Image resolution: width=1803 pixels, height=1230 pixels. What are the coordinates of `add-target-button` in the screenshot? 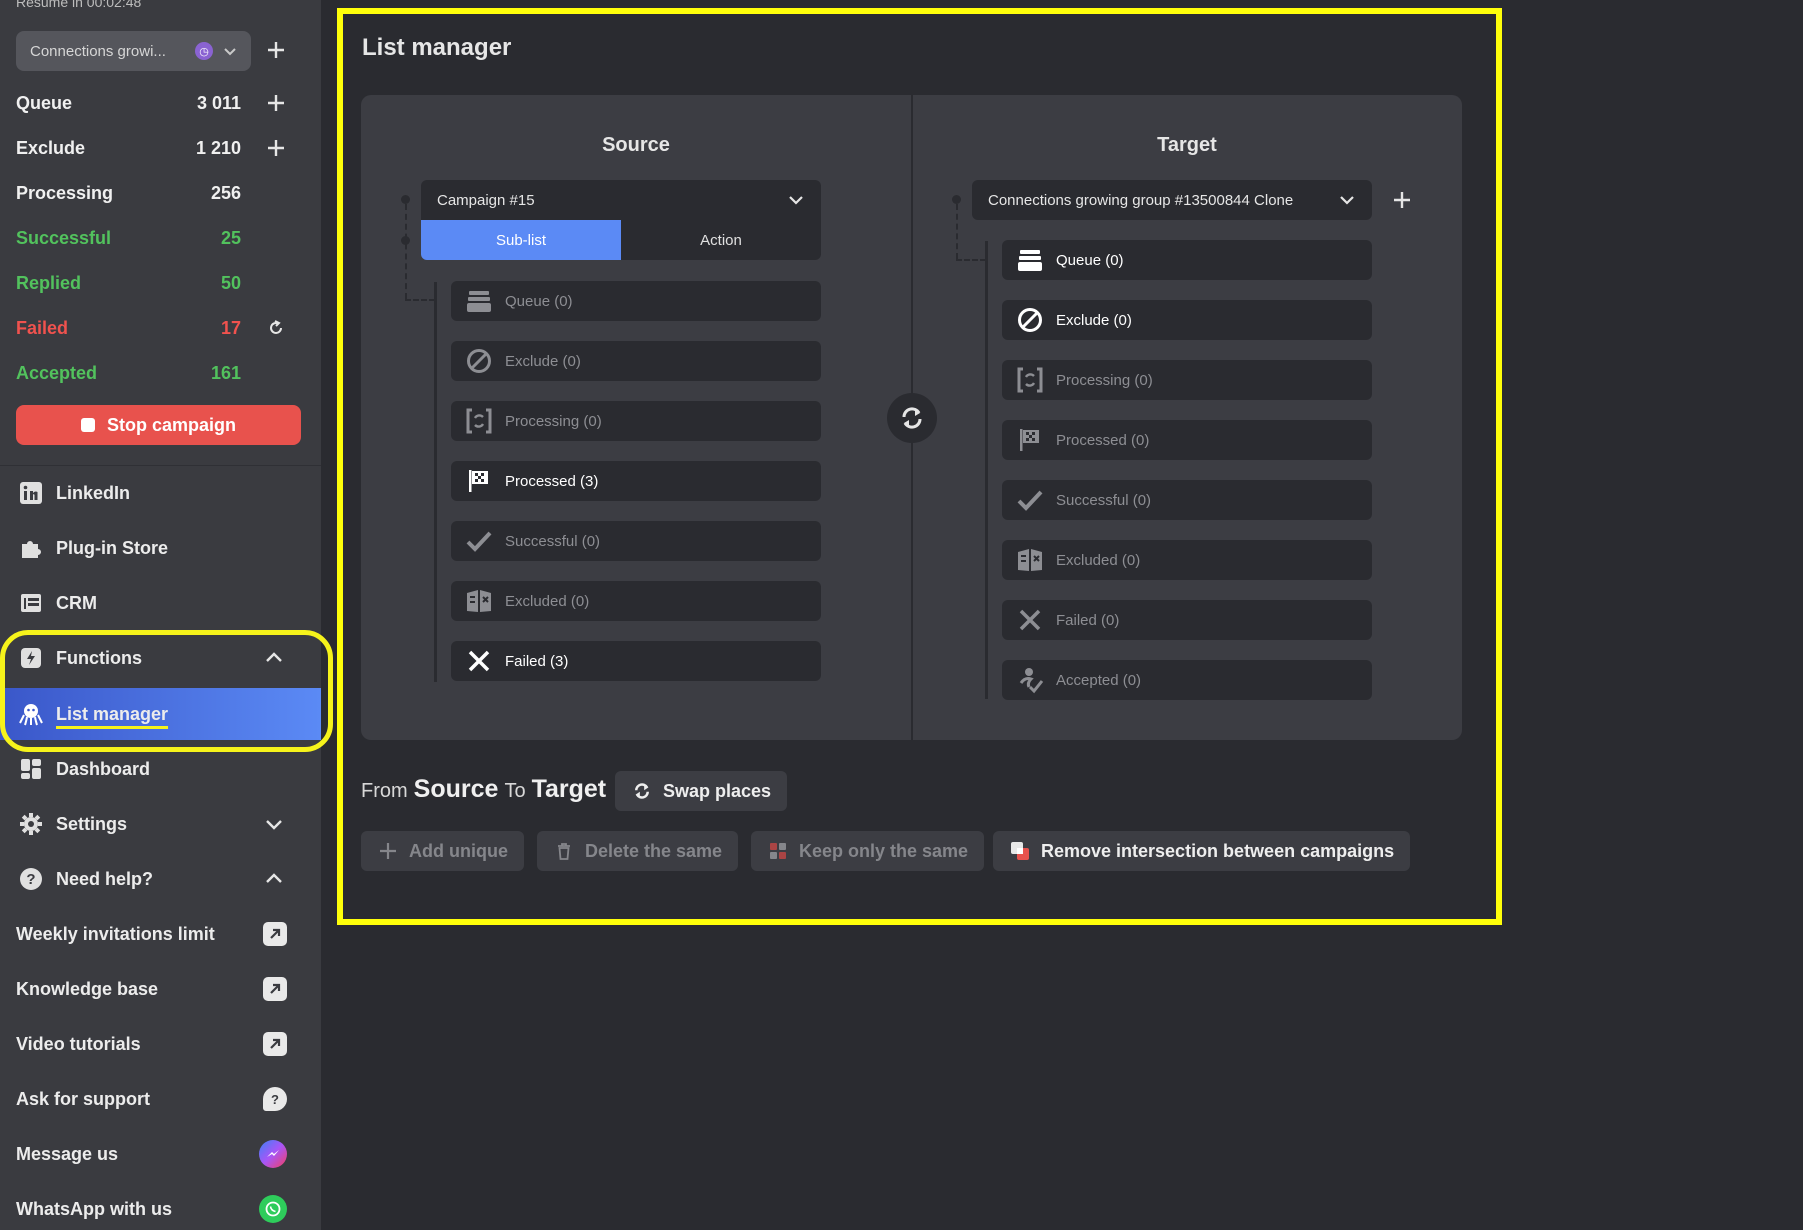 It's located at (1402, 200).